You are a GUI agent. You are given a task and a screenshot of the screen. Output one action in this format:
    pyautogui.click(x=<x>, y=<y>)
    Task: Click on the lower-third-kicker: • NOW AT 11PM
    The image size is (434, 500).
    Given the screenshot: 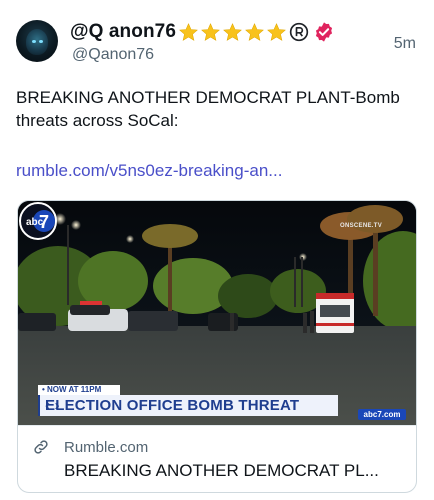 What is the action you would take?
    pyautogui.click(x=79, y=390)
    